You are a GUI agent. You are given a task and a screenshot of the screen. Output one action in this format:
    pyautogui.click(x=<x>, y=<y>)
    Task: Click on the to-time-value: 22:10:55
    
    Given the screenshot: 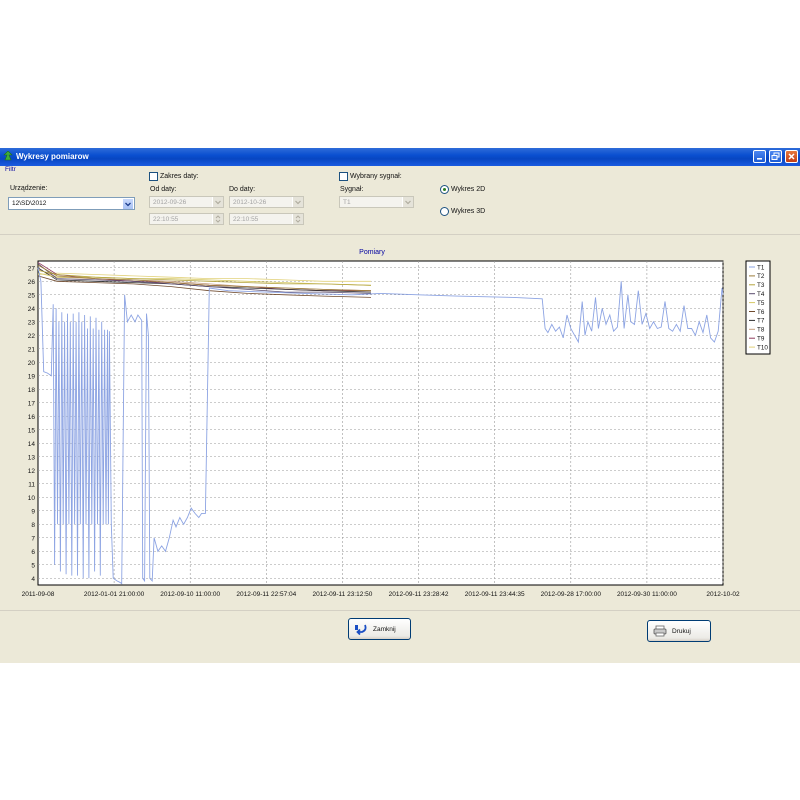 What is the action you would take?
    pyautogui.click(x=246, y=219)
    